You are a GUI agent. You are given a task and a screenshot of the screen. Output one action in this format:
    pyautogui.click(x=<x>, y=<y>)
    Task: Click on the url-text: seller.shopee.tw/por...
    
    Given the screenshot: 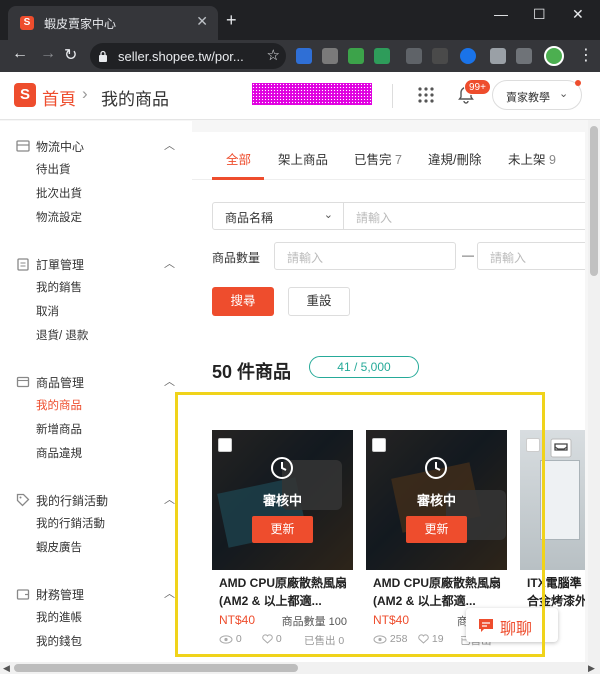 What is the action you would take?
    pyautogui.click(x=181, y=56)
    